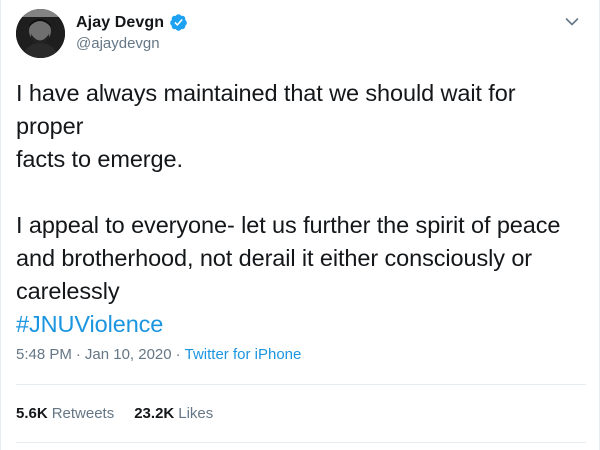 Image resolution: width=600 pixels, height=450 pixels. Describe the element at coordinates (154, 413) in the screenshot. I see `likes-count: 23.2K` at that location.